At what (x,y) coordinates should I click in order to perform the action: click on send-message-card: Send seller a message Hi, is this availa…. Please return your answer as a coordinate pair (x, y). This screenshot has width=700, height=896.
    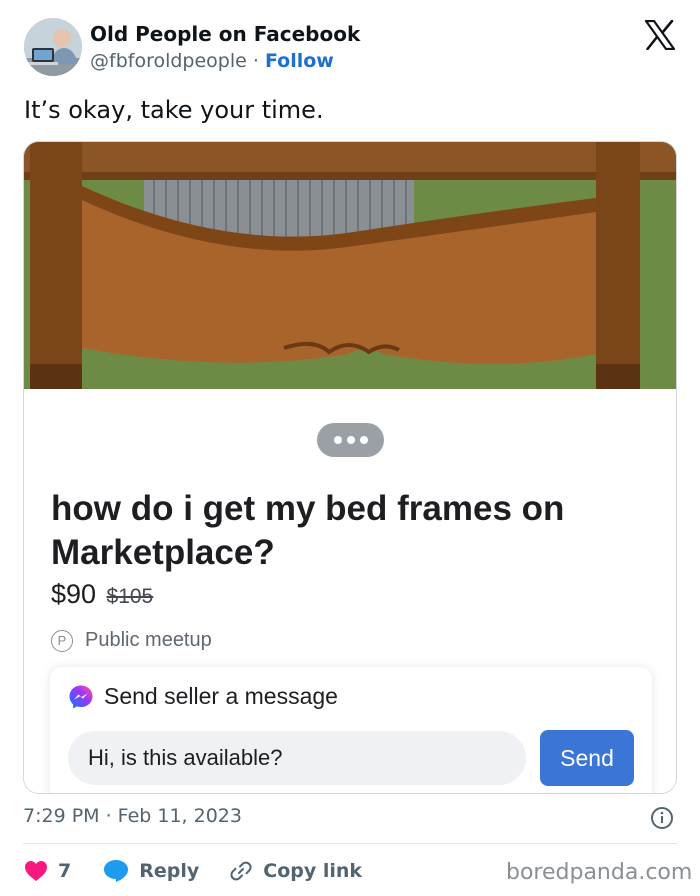
    Looking at the image, I should click on (351, 730).